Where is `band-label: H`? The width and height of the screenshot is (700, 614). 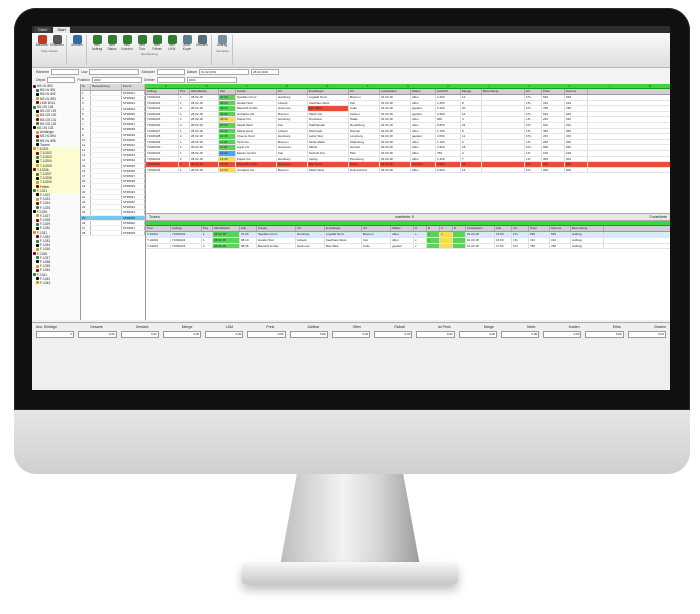 band-label: H is located at coordinates (448, 86).